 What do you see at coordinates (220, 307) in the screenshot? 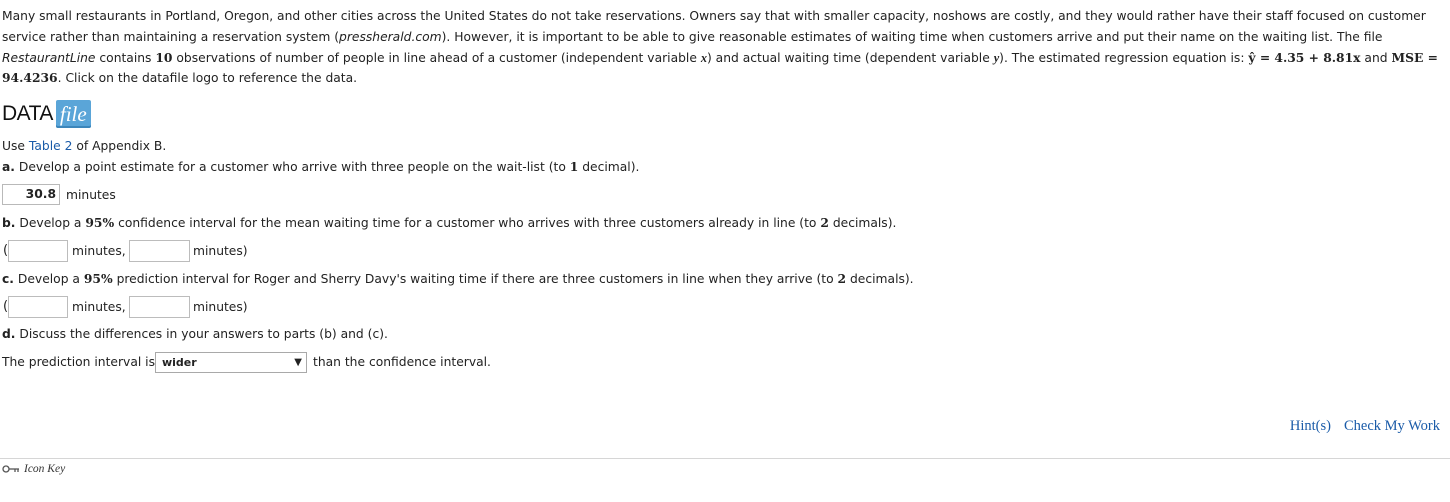
I see `part-c-unit-2: minutes)` at bounding box center [220, 307].